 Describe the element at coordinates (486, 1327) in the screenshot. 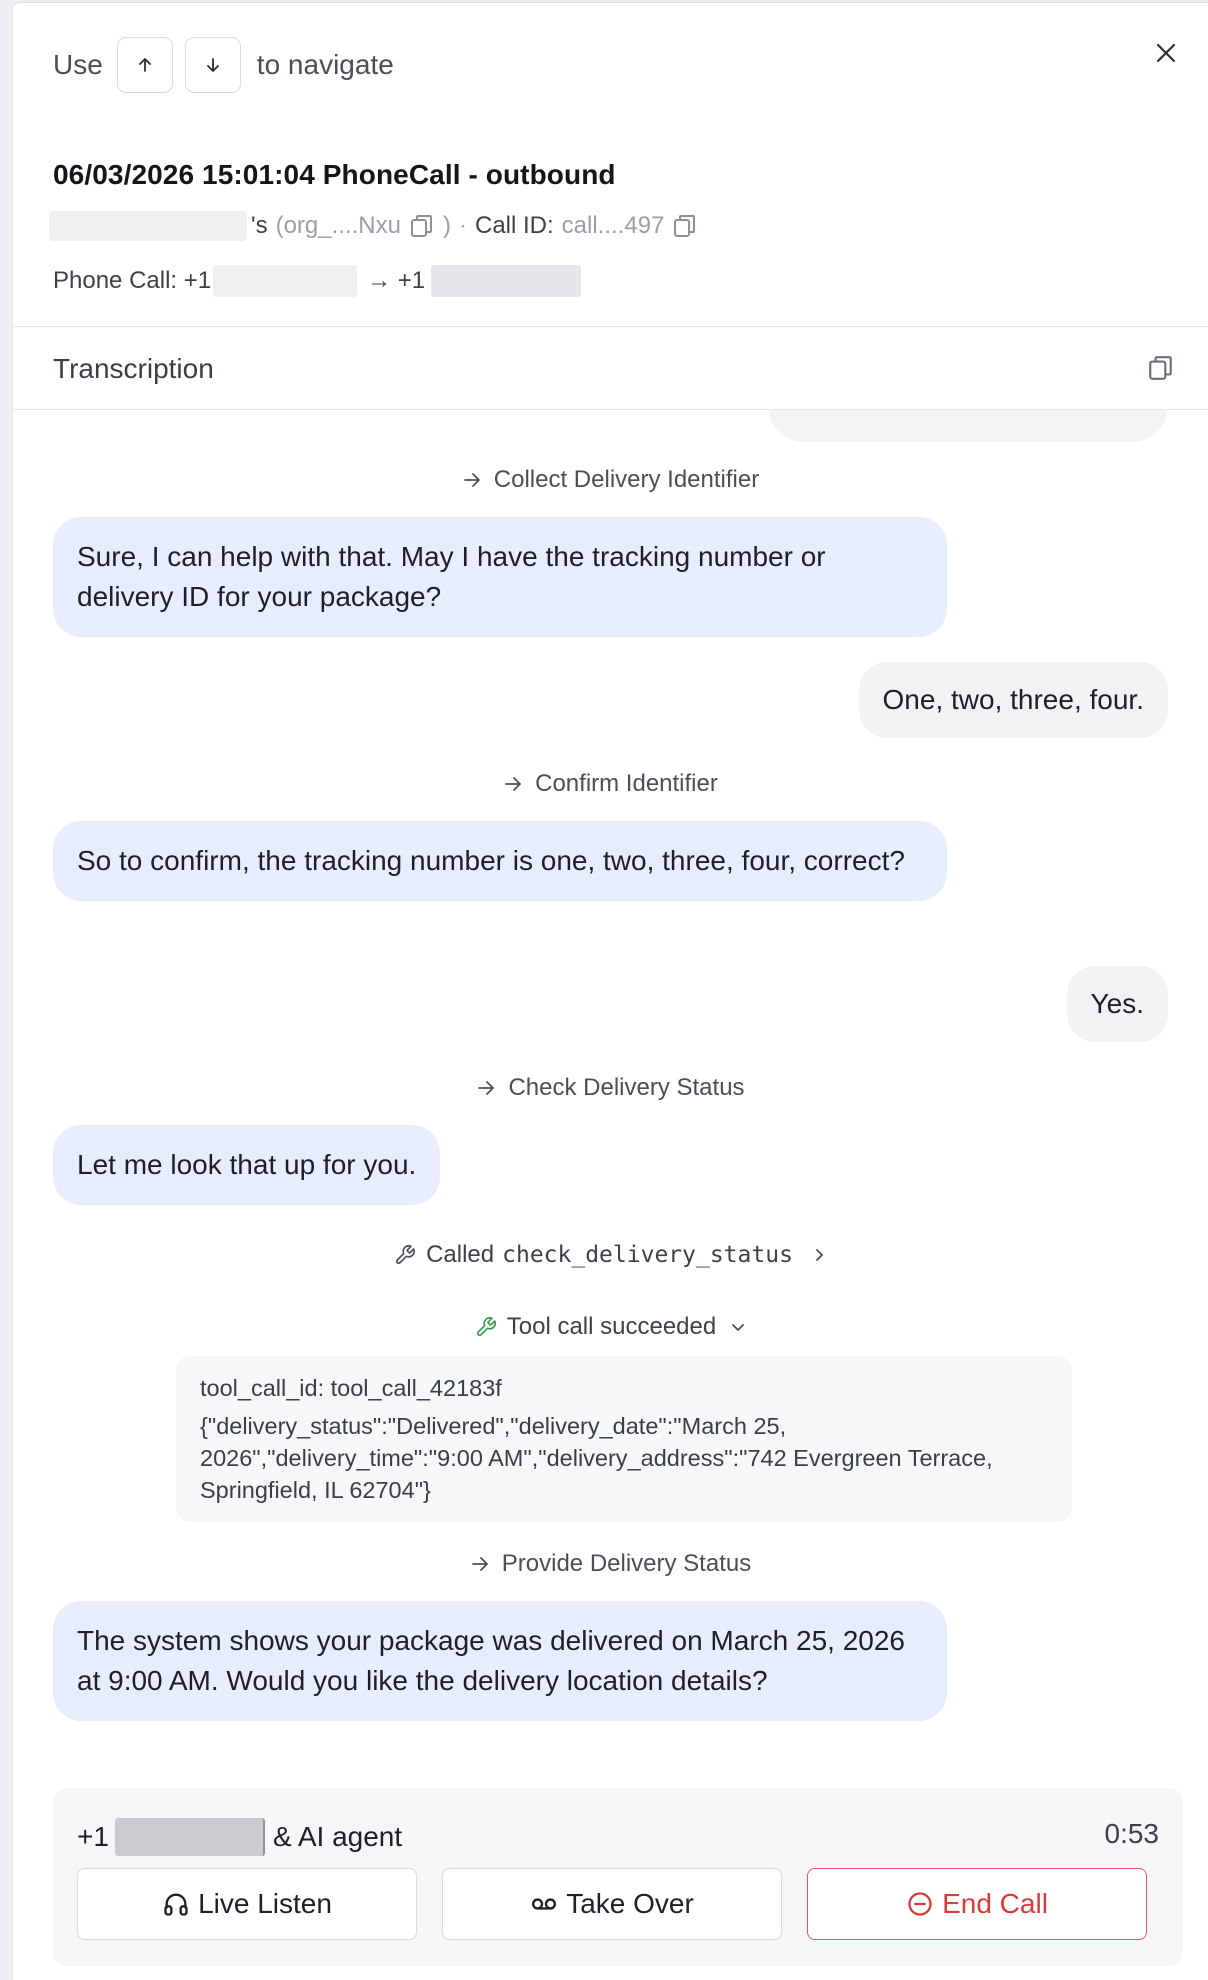

I see `wrench-success-icon` at that location.